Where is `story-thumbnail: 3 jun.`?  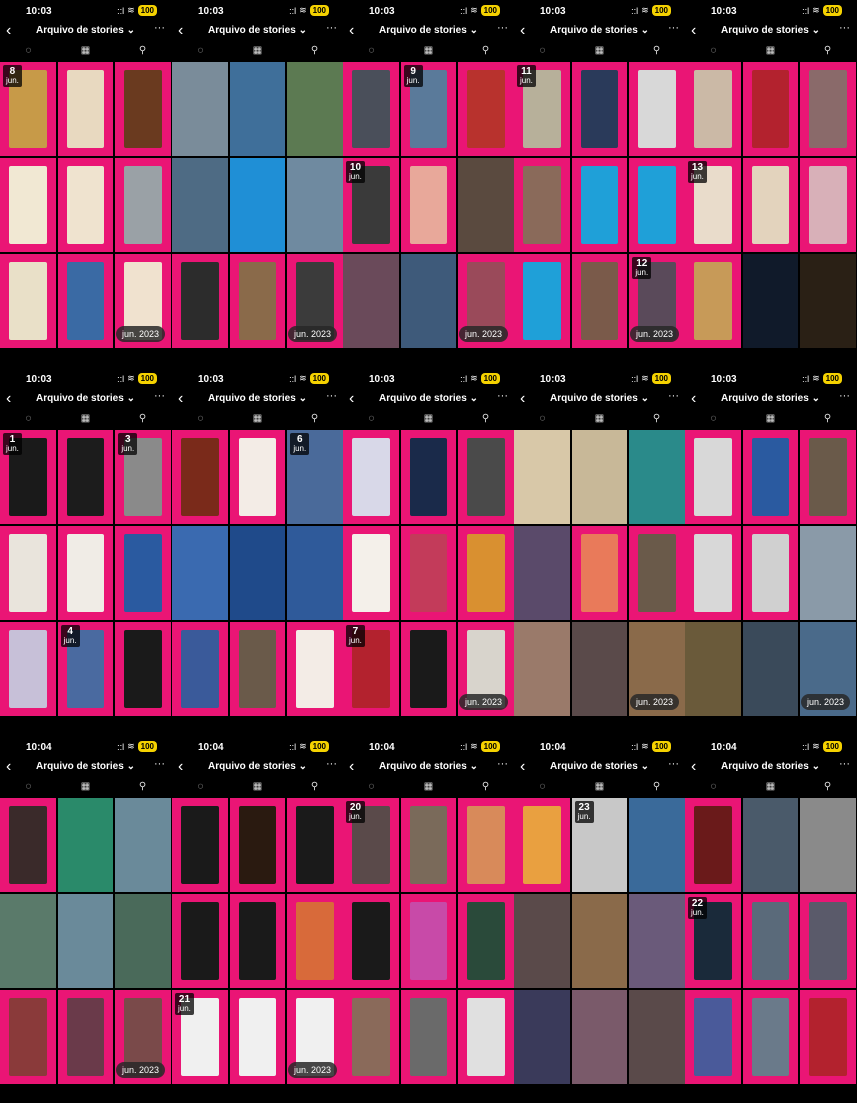 story-thumbnail: 3 jun. is located at coordinates (143, 477).